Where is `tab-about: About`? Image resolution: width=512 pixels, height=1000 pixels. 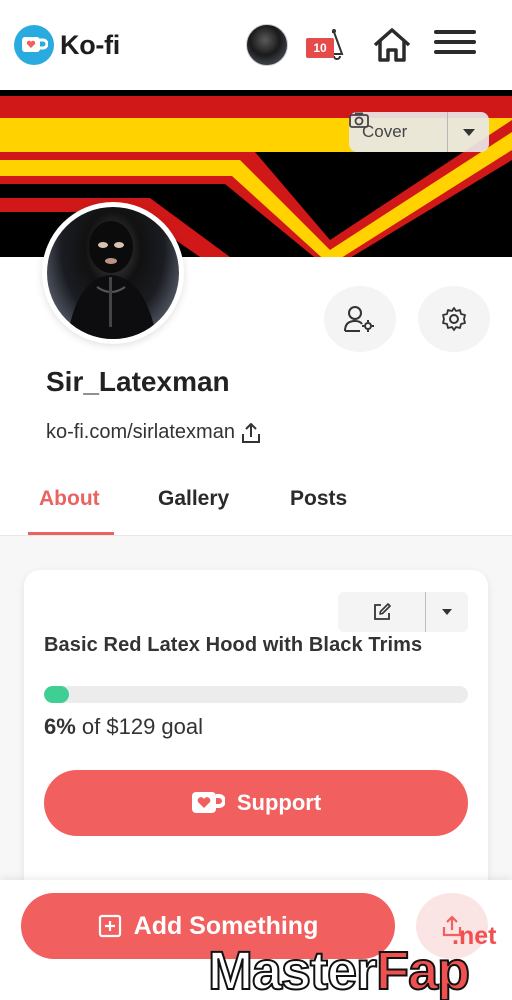 tab-about: About is located at coordinates (69, 499).